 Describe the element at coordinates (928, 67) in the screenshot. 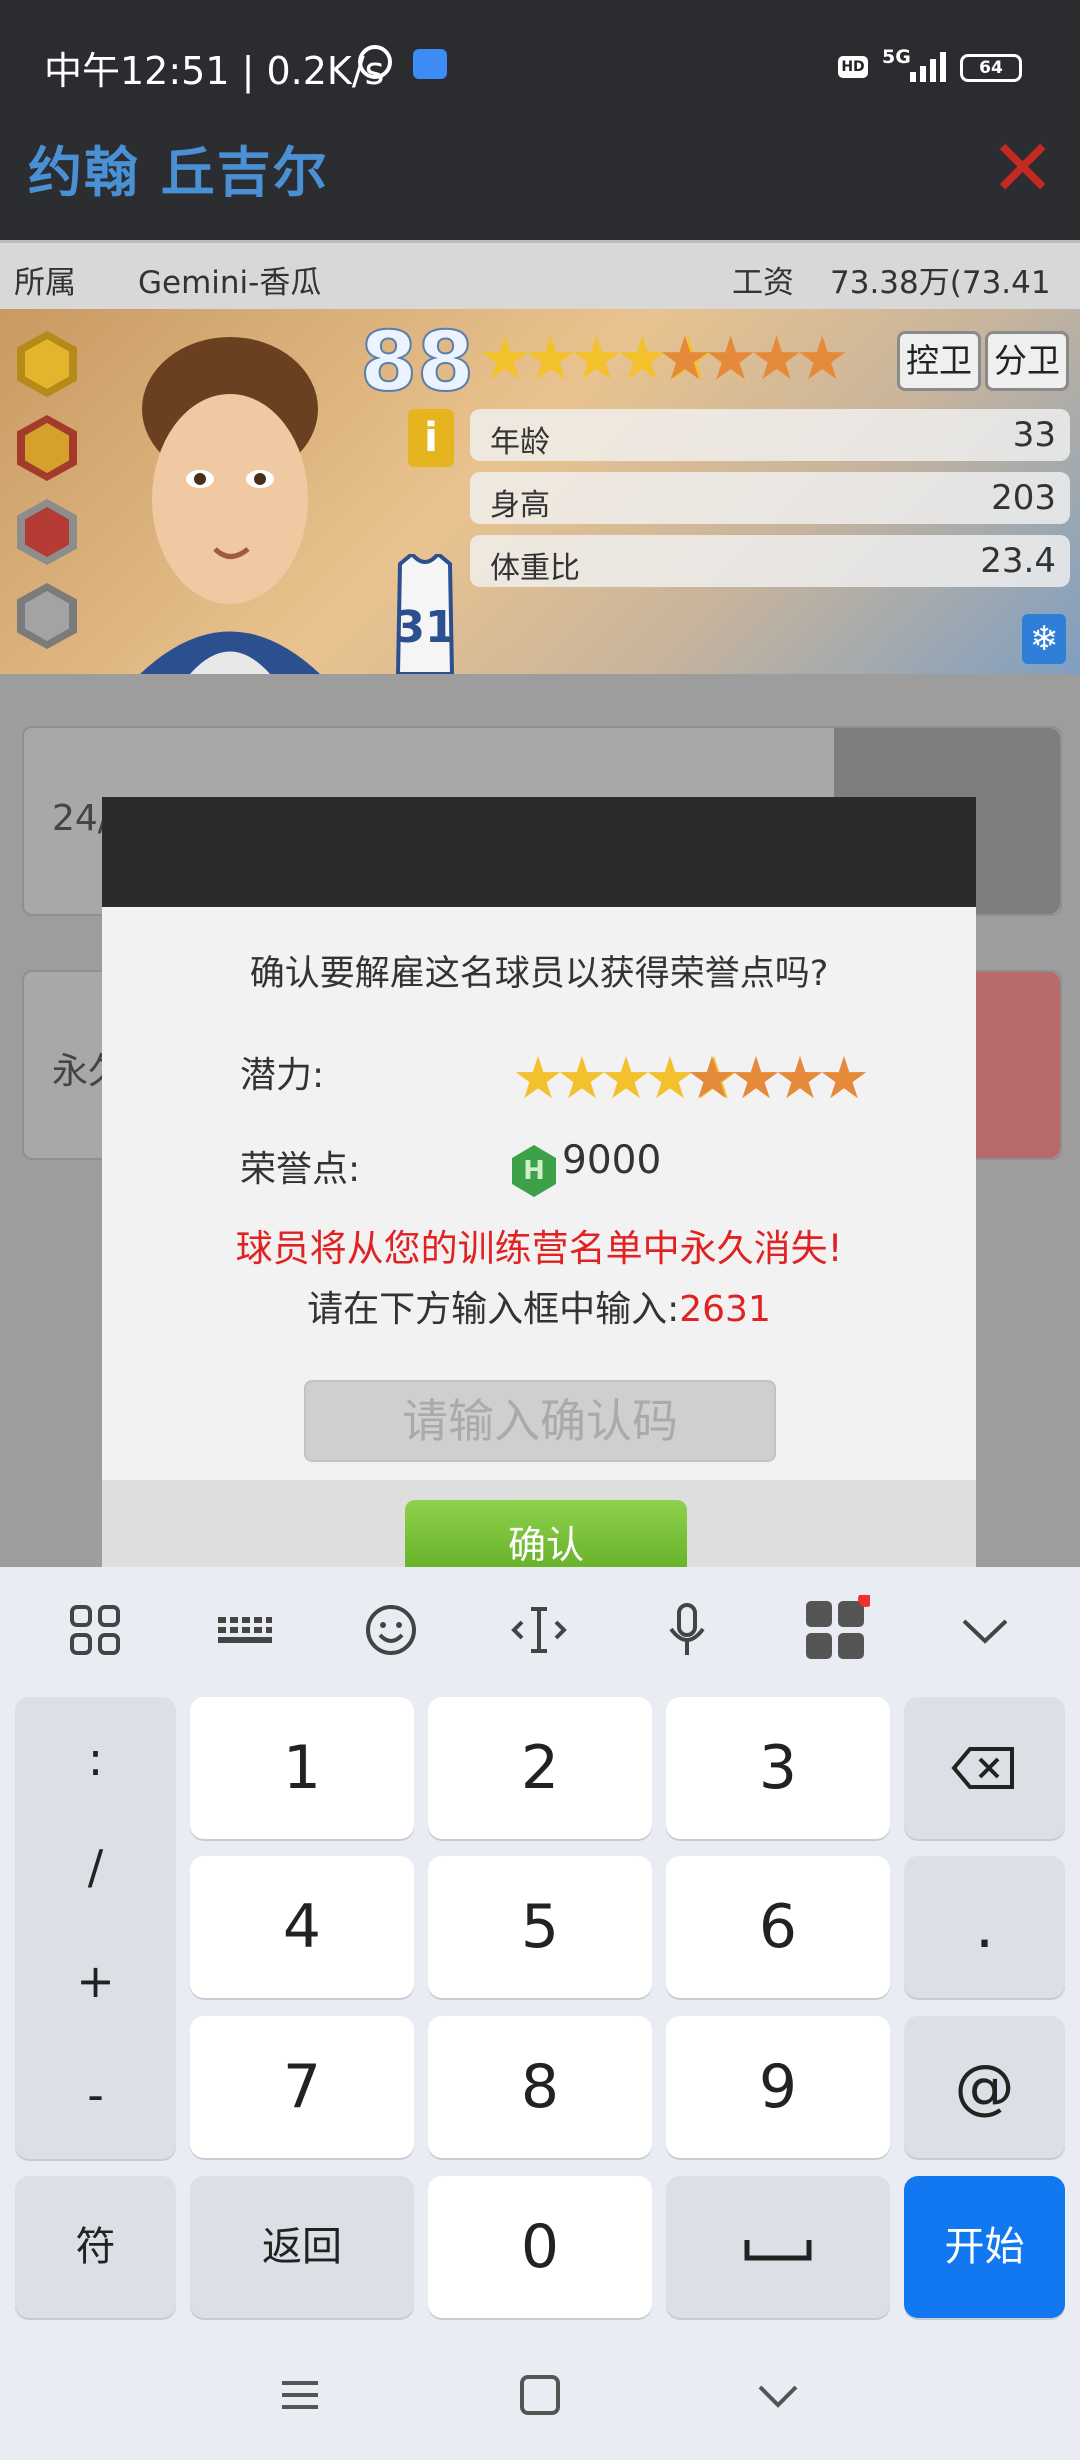

I see `signal-icon` at that location.